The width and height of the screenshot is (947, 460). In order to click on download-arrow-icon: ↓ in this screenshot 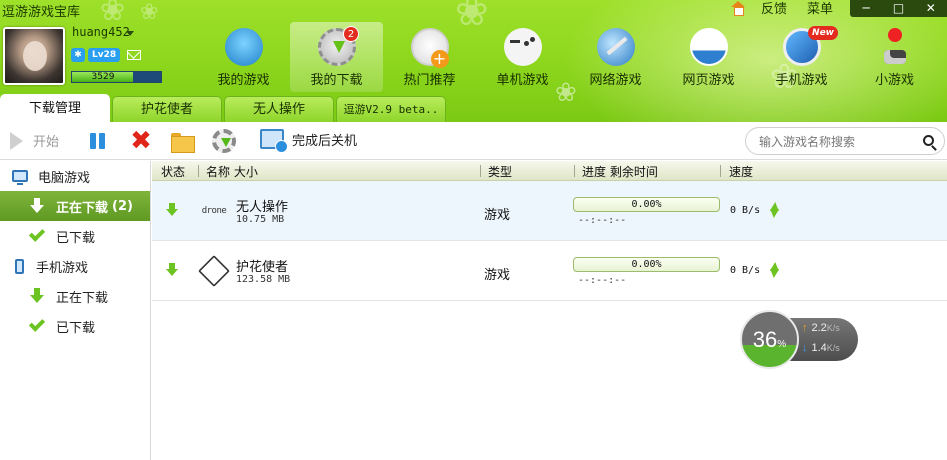, I will do `click(805, 348)`.